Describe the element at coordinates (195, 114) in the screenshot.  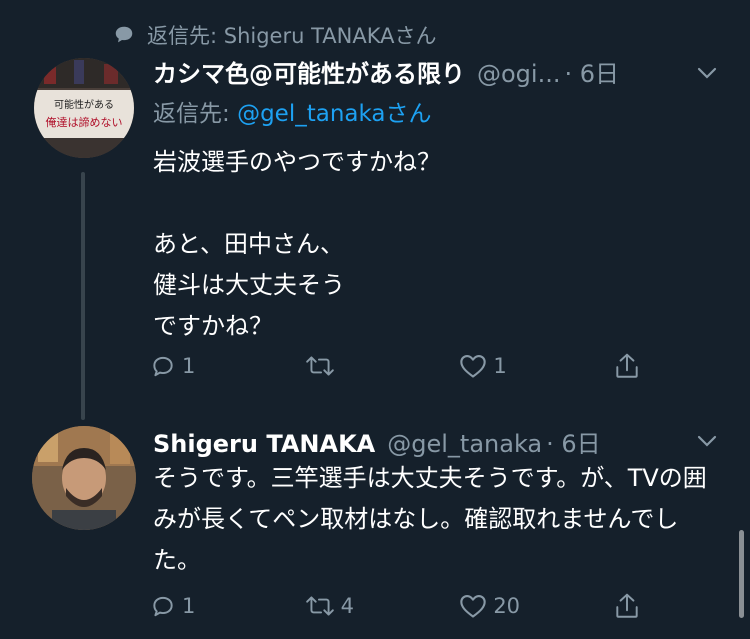
I see `reply-to-prefix: 返信先:` at that location.